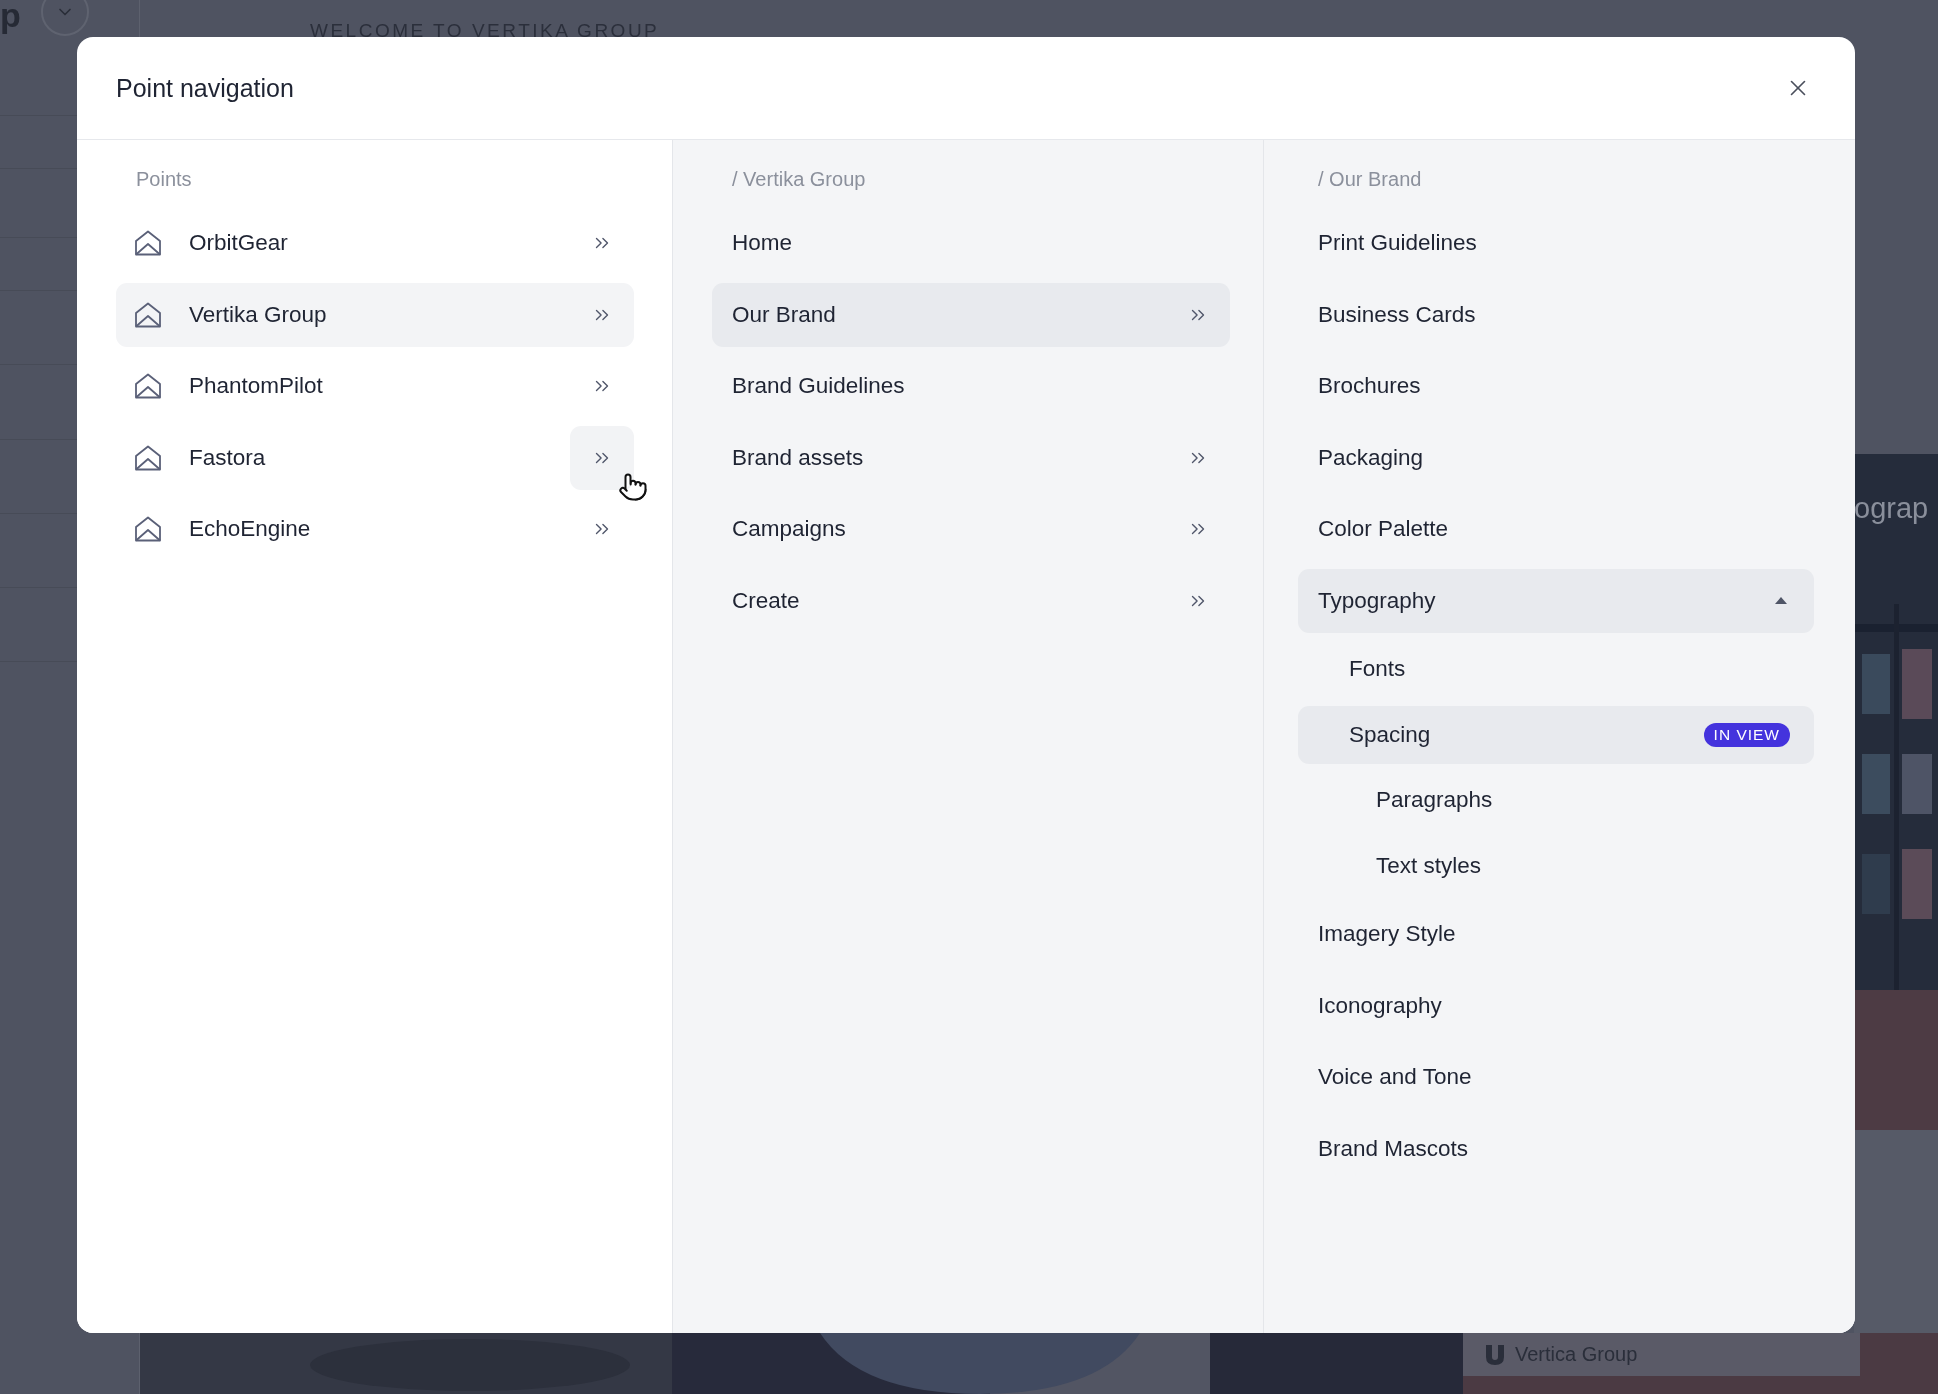  What do you see at coordinates (971, 457) in the screenshot?
I see `section-item: Brand assets` at bounding box center [971, 457].